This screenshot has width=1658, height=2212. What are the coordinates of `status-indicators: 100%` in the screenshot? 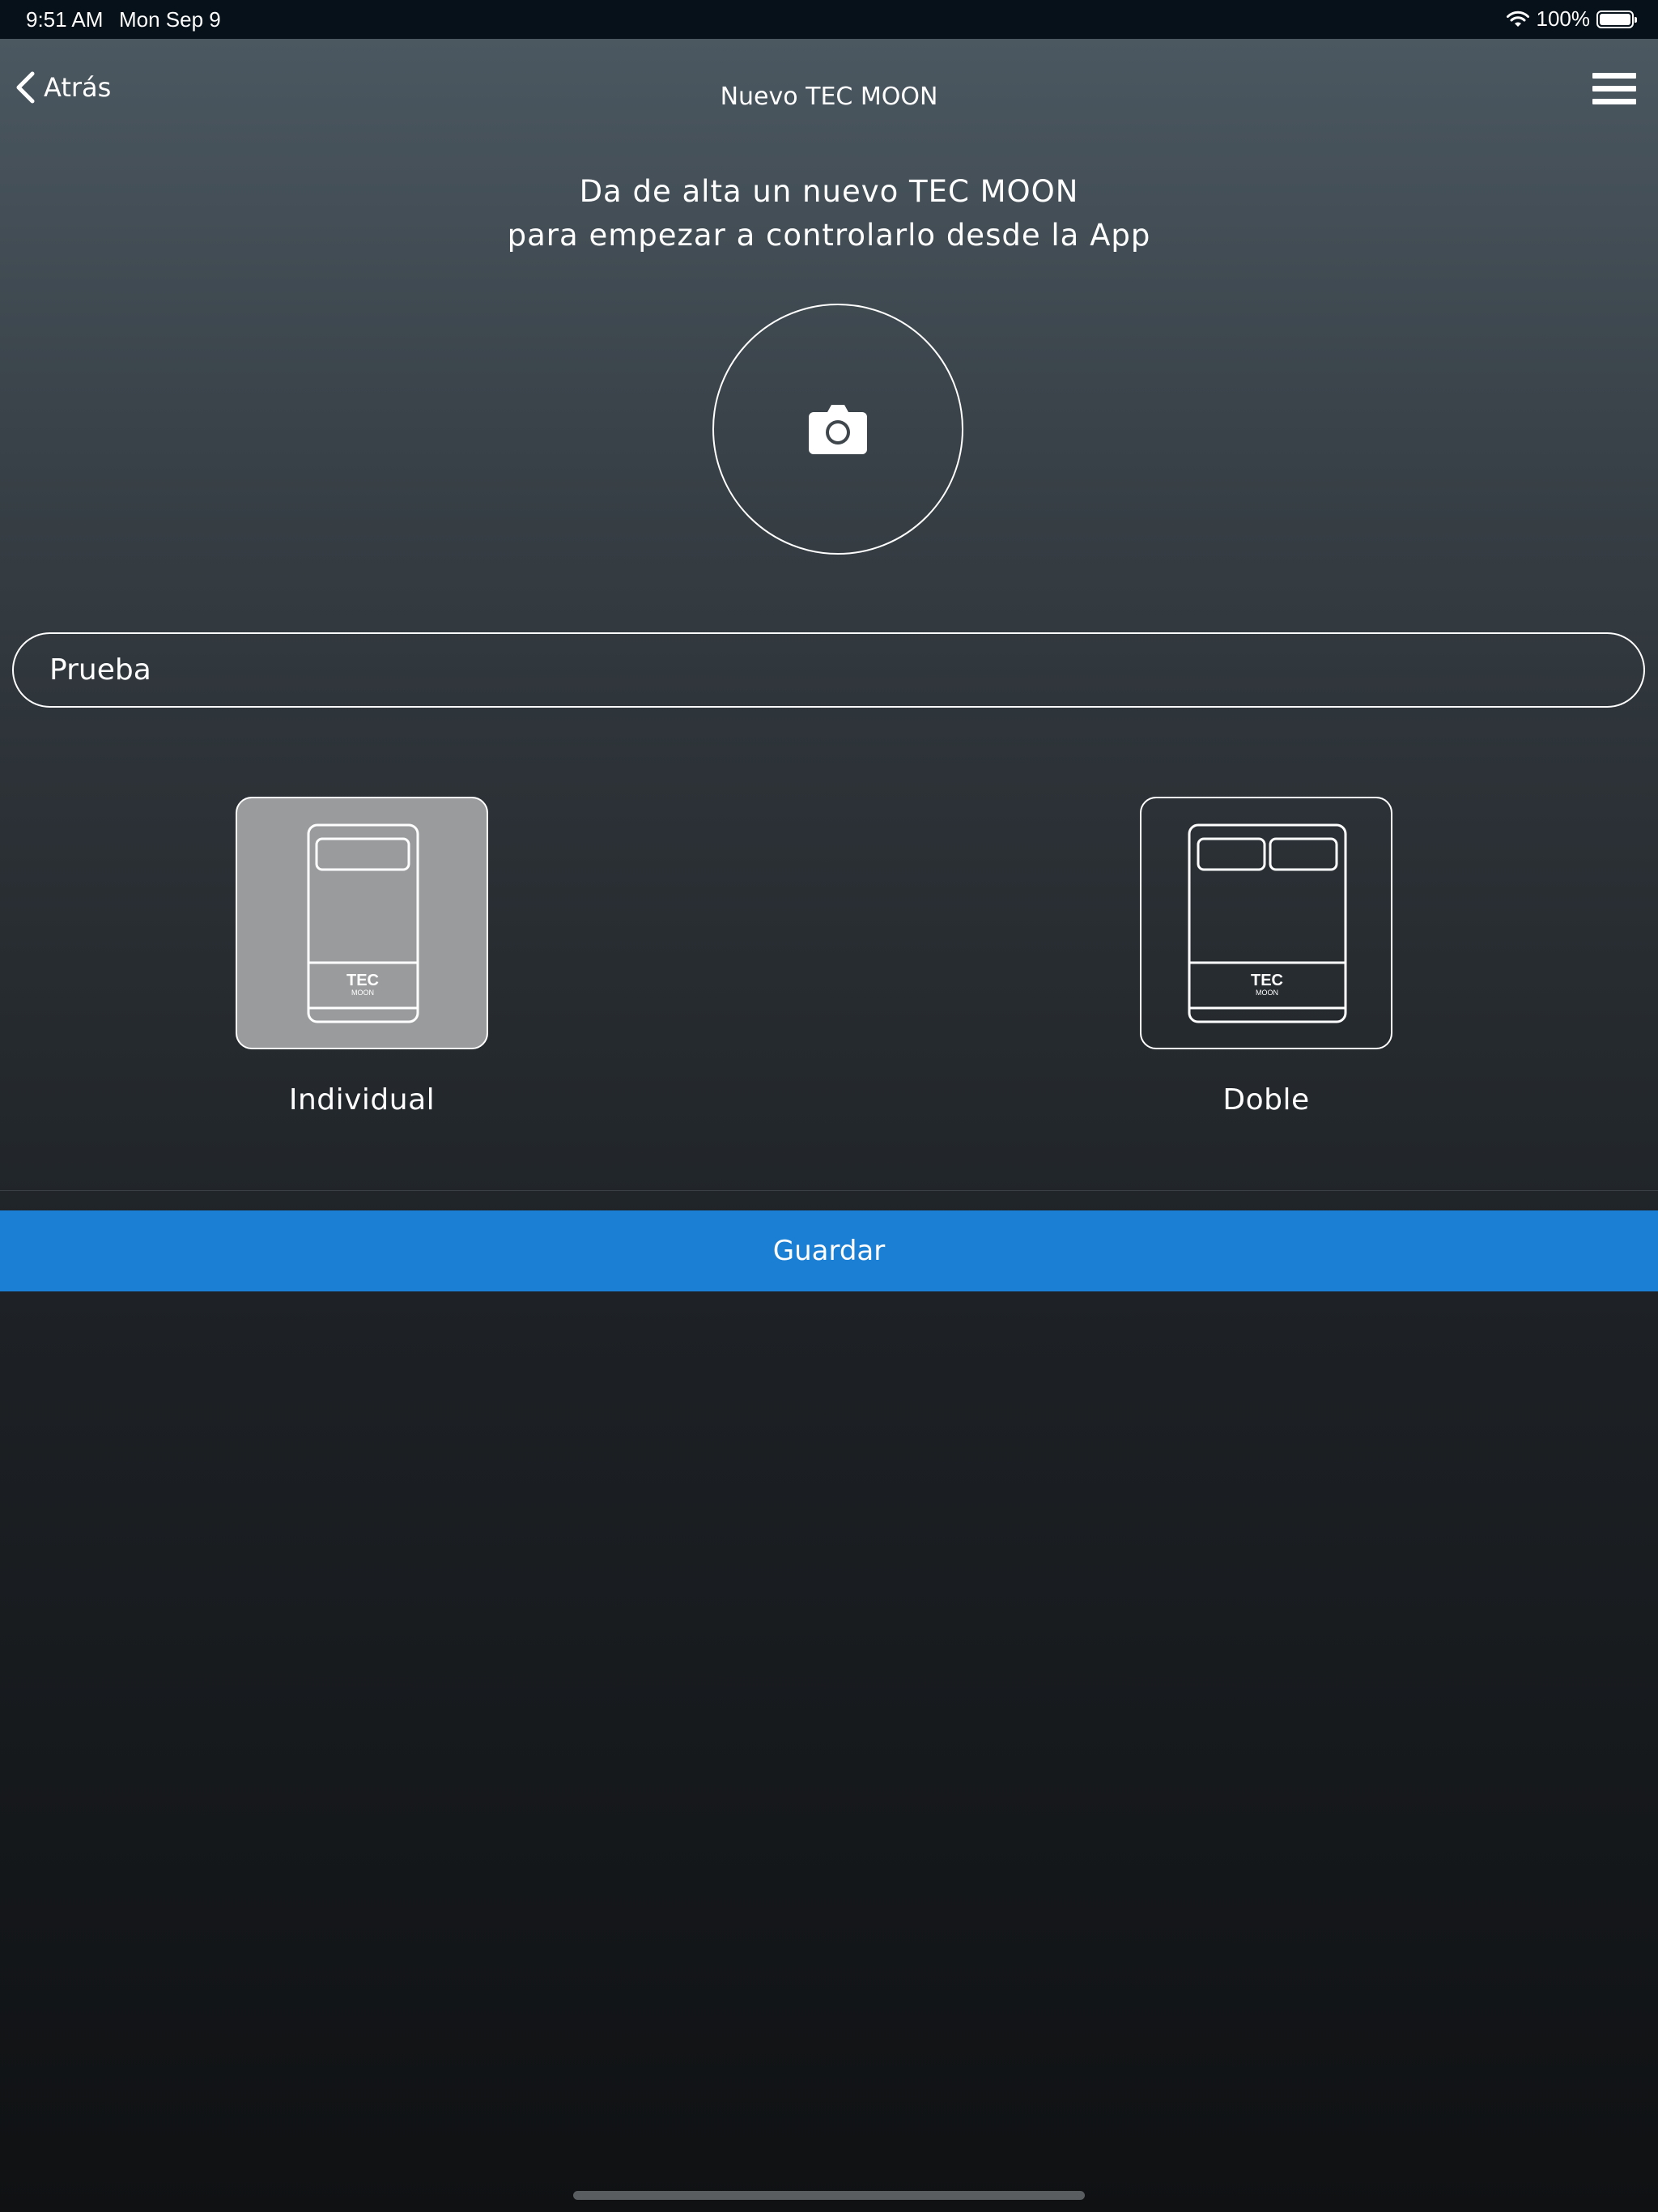 It's located at (1571, 19).